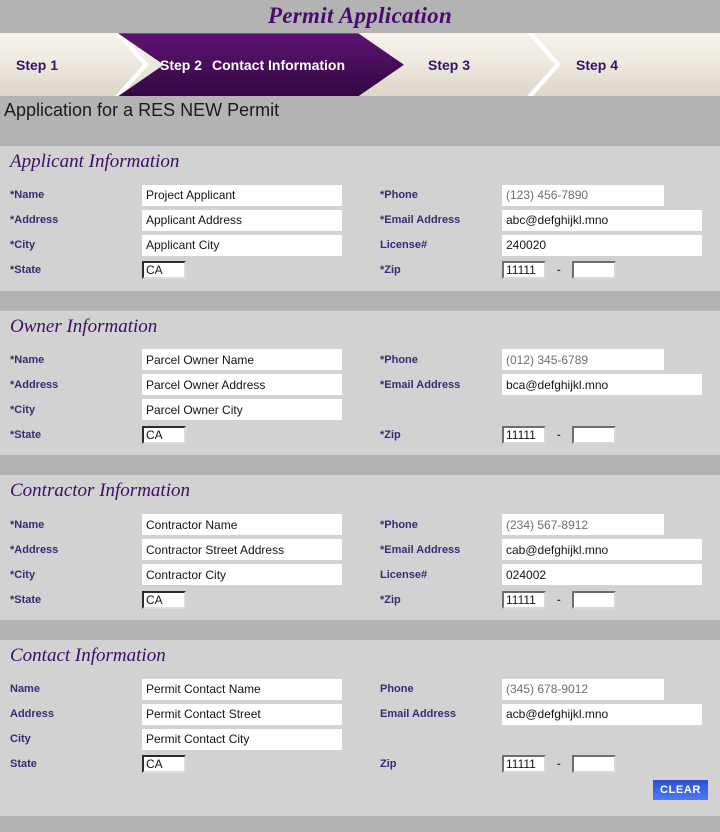  Describe the element at coordinates (23, 764) in the screenshot. I see `contact-state-label: State` at that location.